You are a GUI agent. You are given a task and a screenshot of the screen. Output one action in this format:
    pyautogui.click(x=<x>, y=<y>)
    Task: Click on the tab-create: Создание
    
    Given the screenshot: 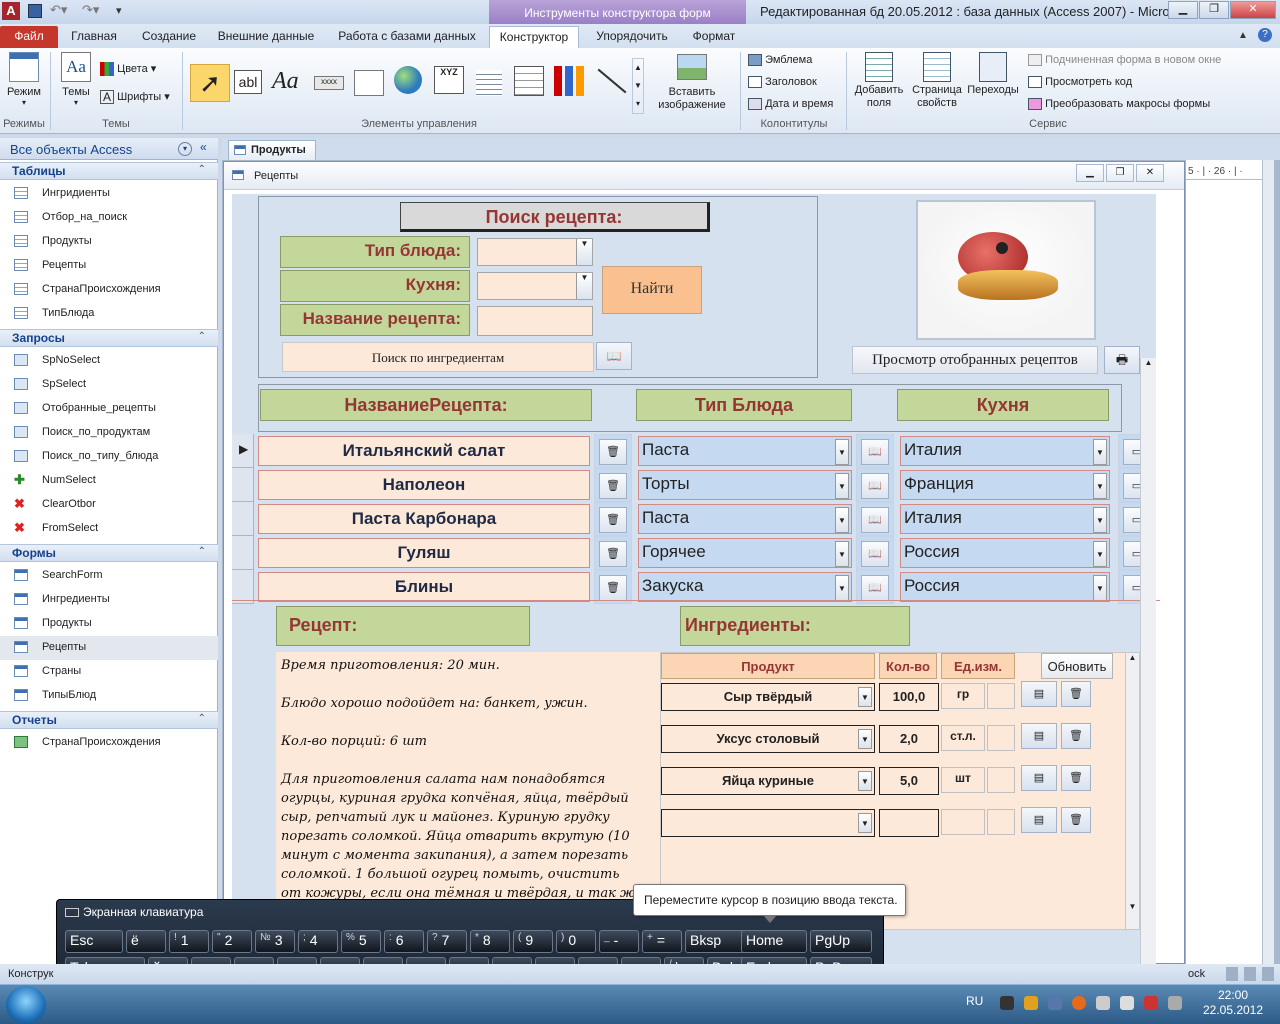 What is the action you would take?
    pyautogui.click(x=169, y=37)
    